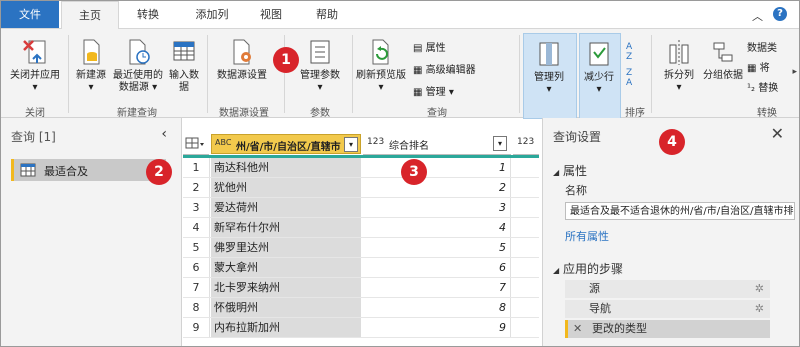 This screenshot has height=347, width=800. What do you see at coordinates (418, 70) in the screenshot?
I see `advanced-editor-icon: ▦` at bounding box center [418, 70].